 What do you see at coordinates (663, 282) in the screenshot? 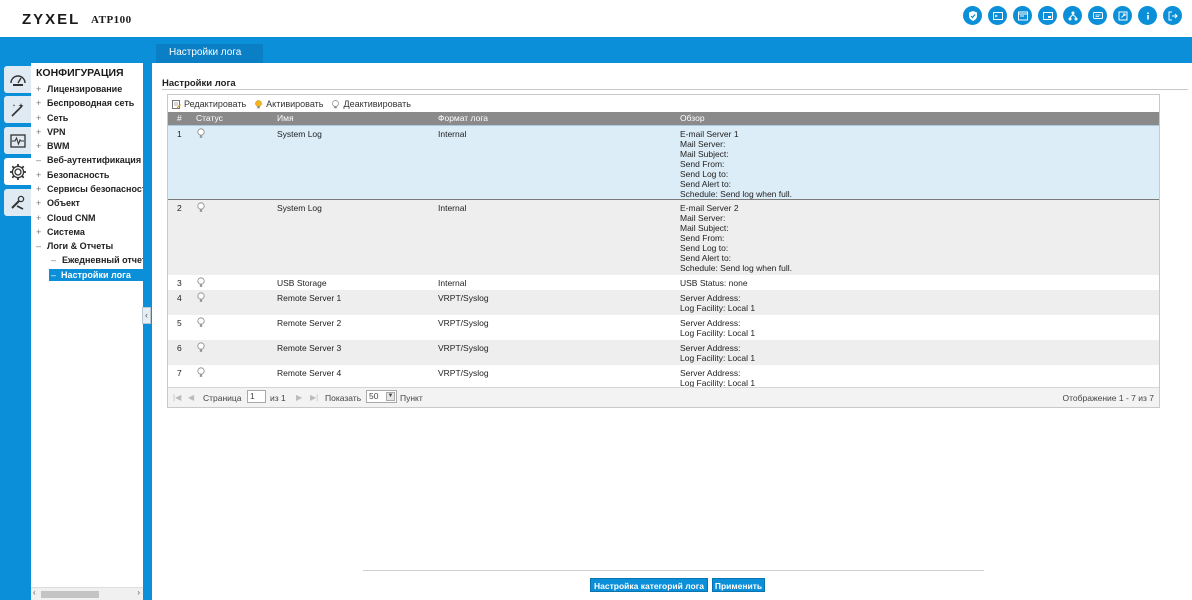
I see `table-row: 3 USB Storage Internal USB Status: none` at bounding box center [663, 282].